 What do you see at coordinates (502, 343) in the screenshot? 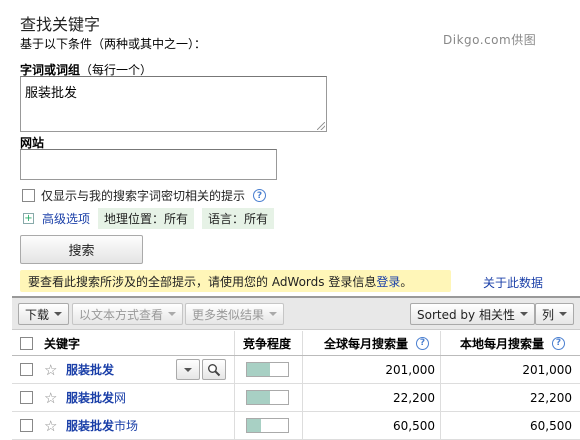
I see `col-local-label: 本地每月搜索量` at bounding box center [502, 343].